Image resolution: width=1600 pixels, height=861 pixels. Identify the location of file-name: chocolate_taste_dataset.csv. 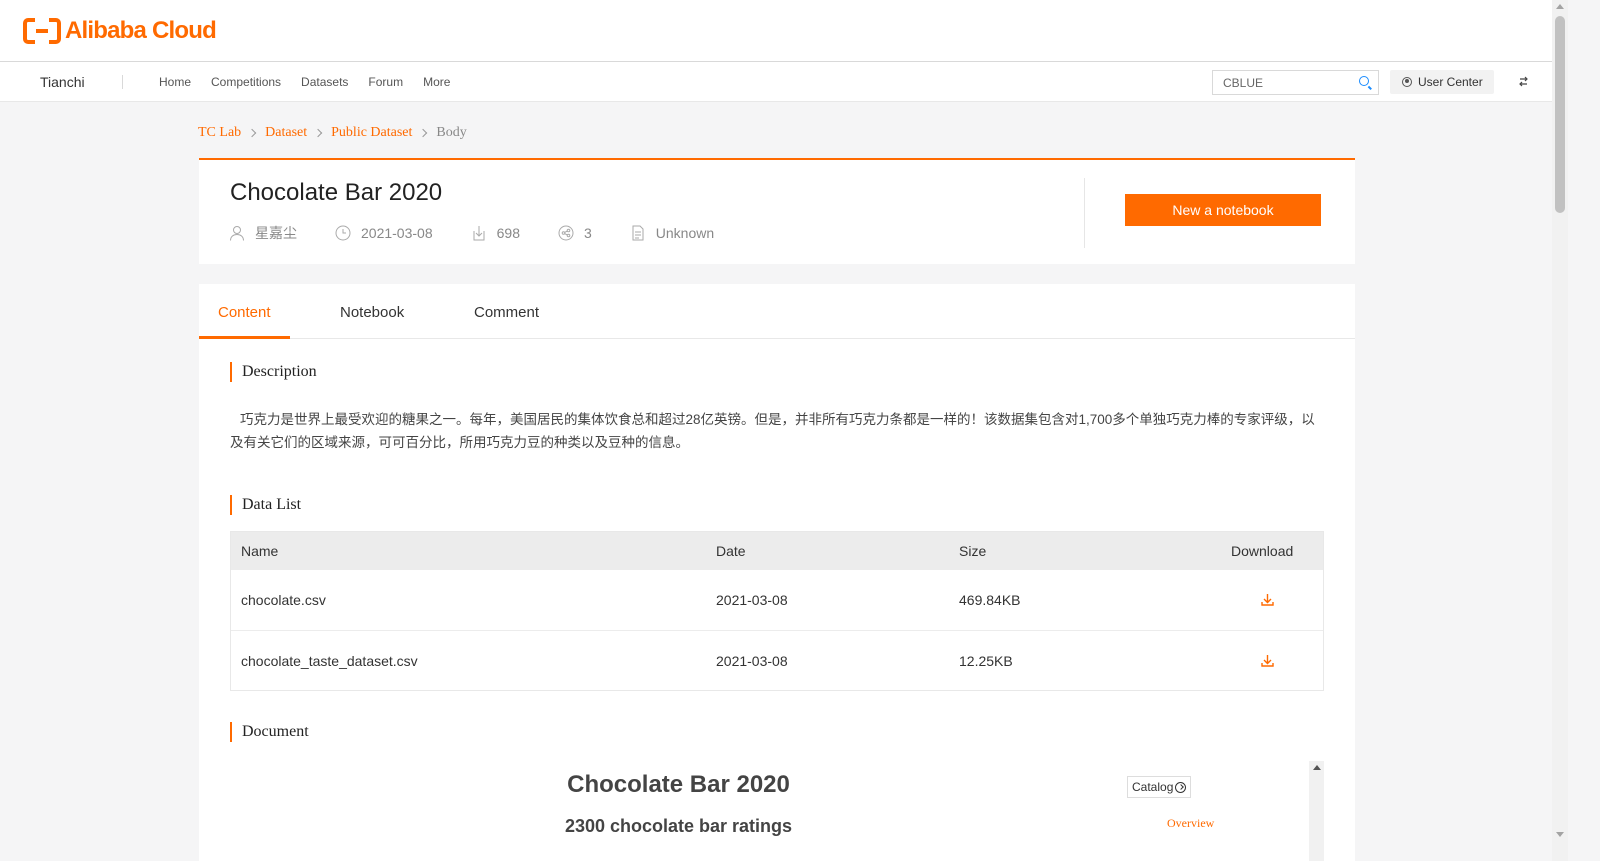
(329, 661).